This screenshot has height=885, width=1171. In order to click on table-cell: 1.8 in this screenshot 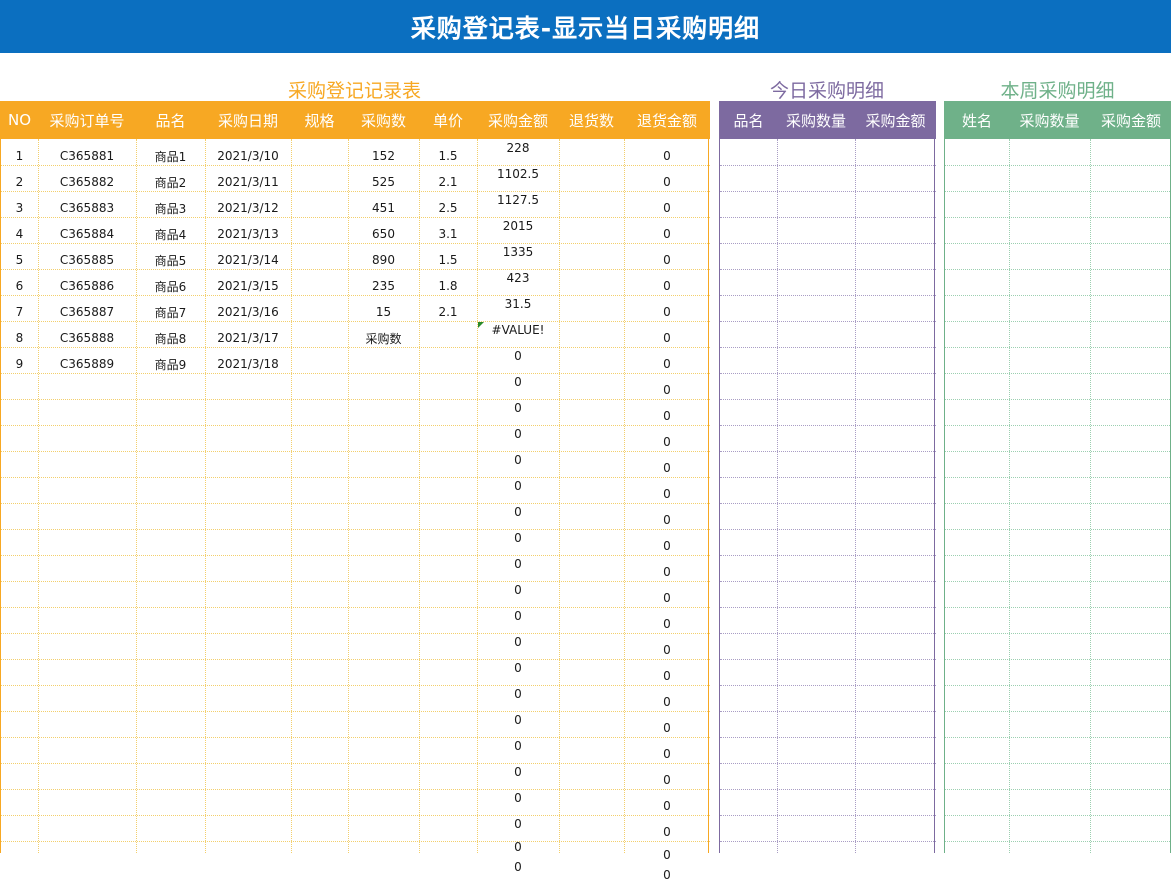, I will do `click(448, 286)`.